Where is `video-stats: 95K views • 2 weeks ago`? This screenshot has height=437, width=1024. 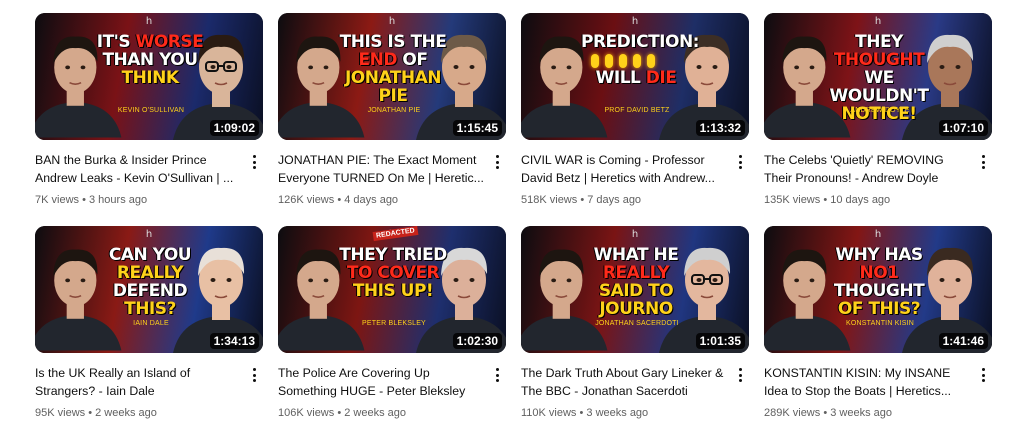
video-stats: 95K views • 2 weeks ago is located at coordinates (138, 413).